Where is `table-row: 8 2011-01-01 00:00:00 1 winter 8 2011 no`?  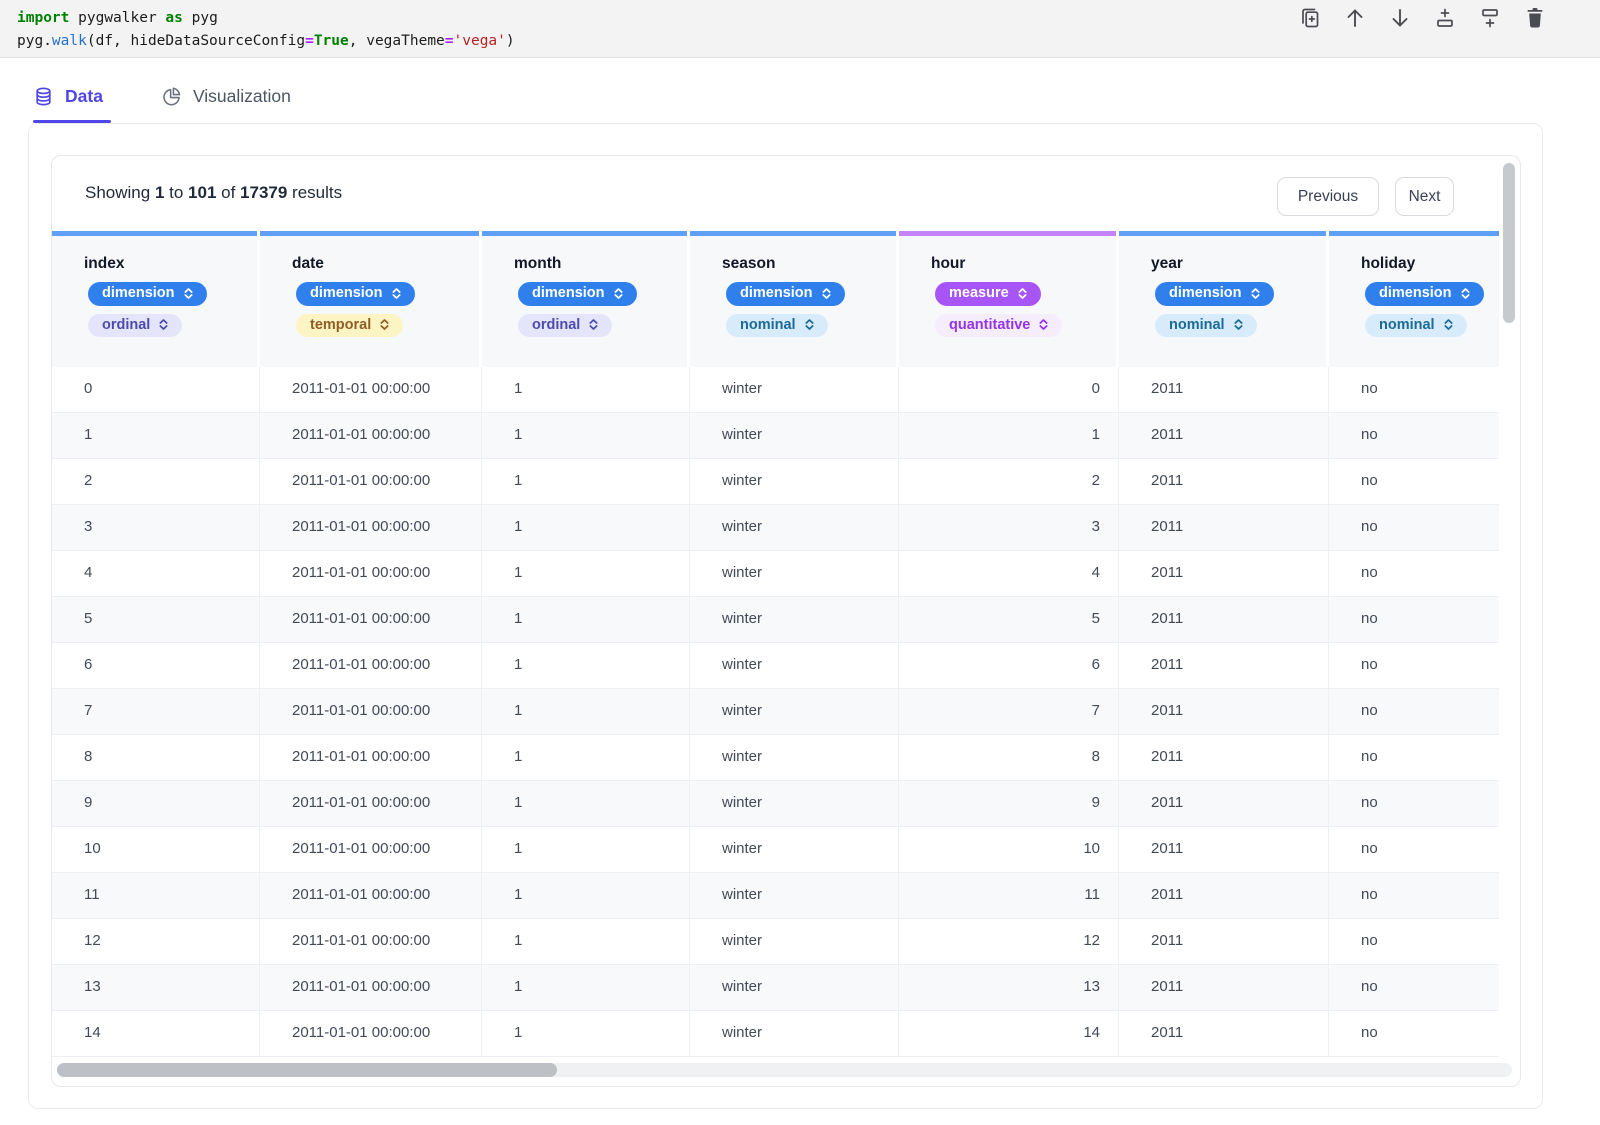 table-row: 8 2011-01-01 00:00:00 1 winter 8 2011 no is located at coordinates (775, 758).